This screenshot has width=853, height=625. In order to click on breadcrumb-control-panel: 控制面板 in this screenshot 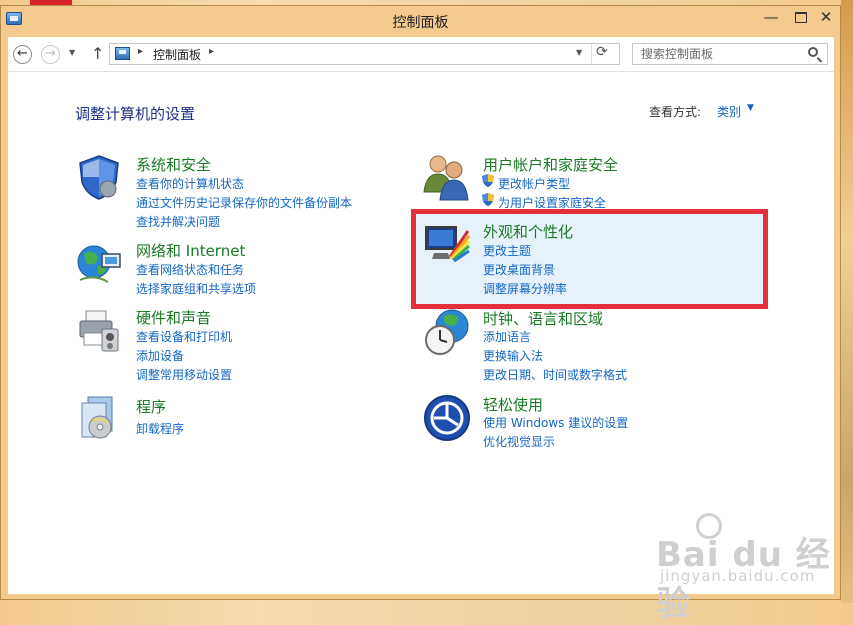, I will do `click(177, 54)`.